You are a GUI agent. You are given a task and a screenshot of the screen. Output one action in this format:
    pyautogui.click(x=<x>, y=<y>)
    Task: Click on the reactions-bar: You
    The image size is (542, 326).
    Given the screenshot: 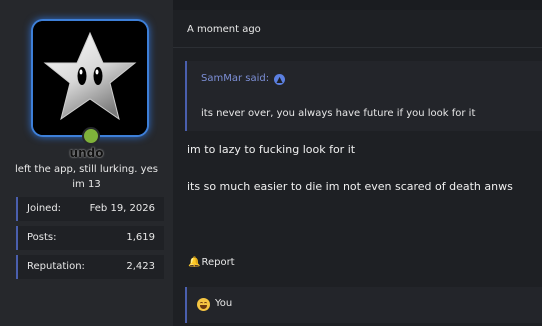 What is the action you would take?
    pyautogui.click(x=363, y=305)
    